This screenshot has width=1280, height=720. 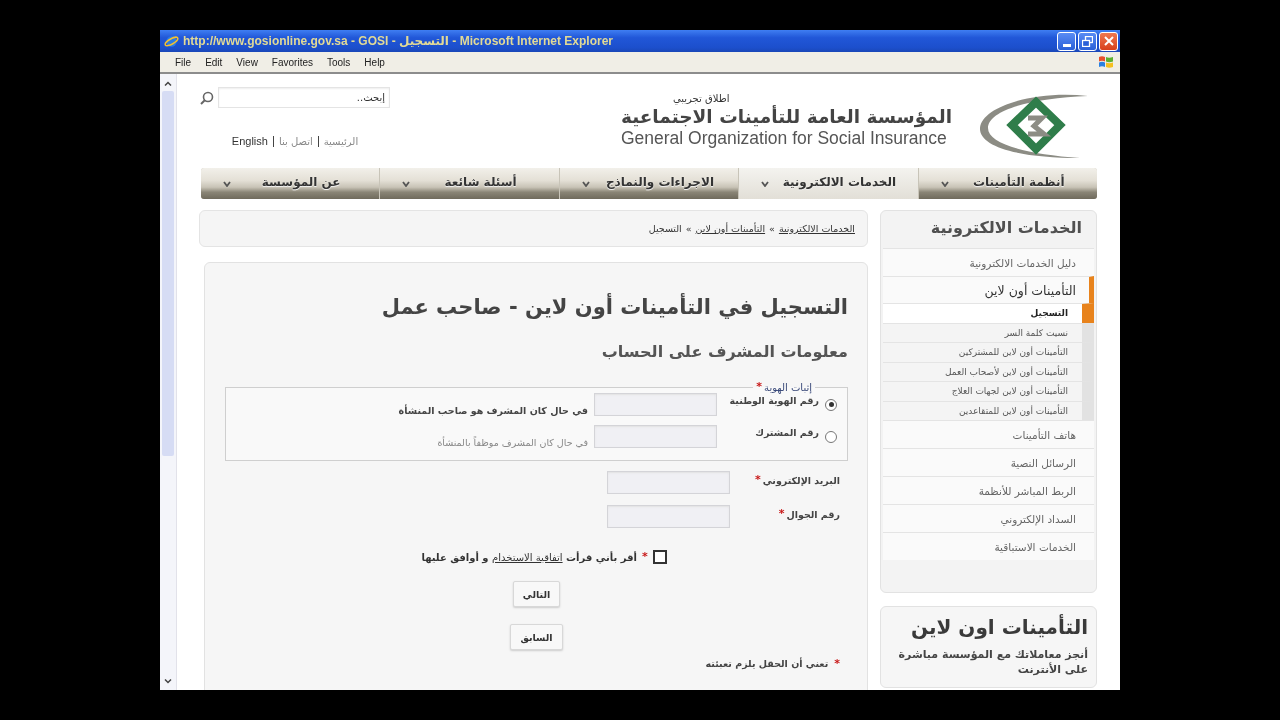 What do you see at coordinates (988, 518) in the screenshot?
I see `sidebar-item: السداد الإلكتروني` at bounding box center [988, 518].